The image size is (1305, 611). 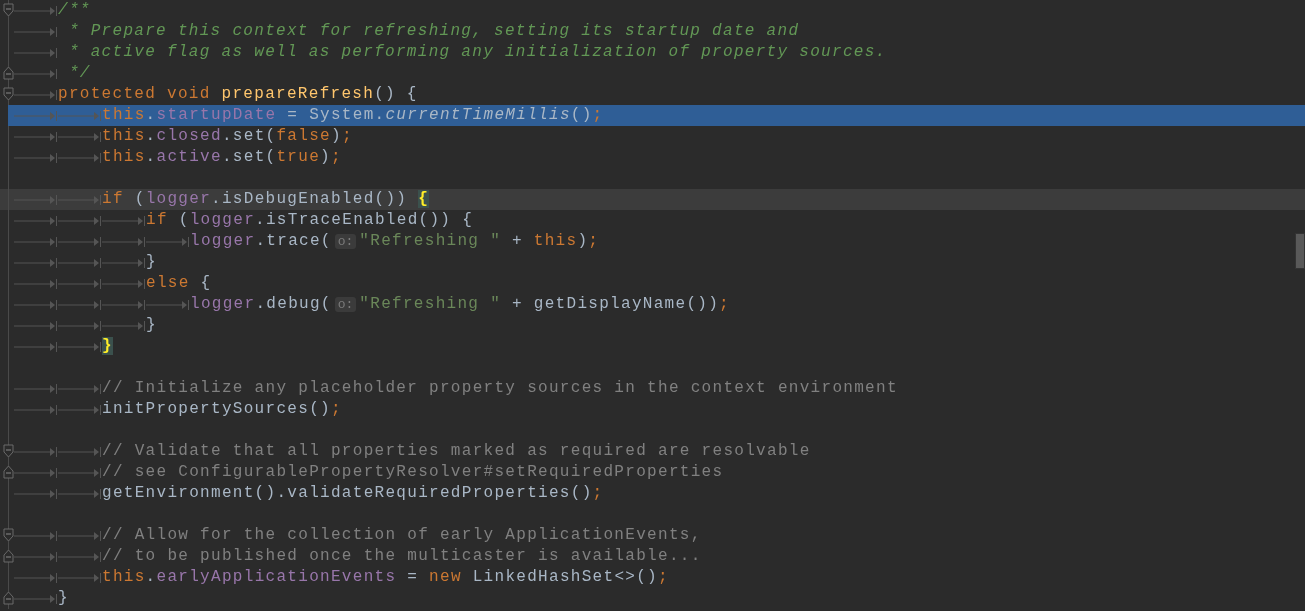 What do you see at coordinates (402, 535) in the screenshot?
I see `code-line: // Allow for the collection of early ApplicationEvents,` at bounding box center [402, 535].